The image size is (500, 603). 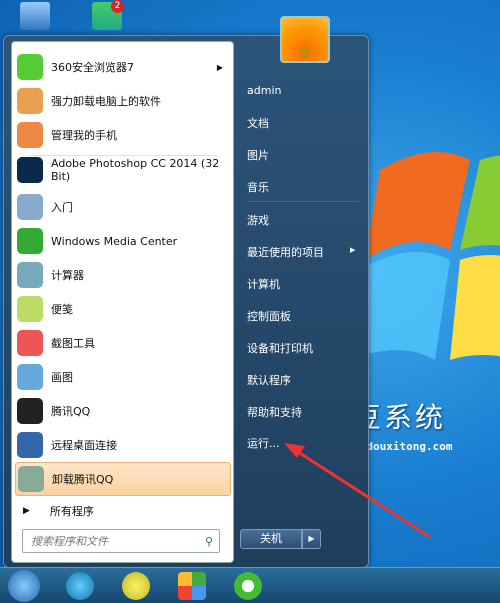 What do you see at coordinates (357, 491) in the screenshot?
I see `red-arrow-annotation` at bounding box center [357, 491].